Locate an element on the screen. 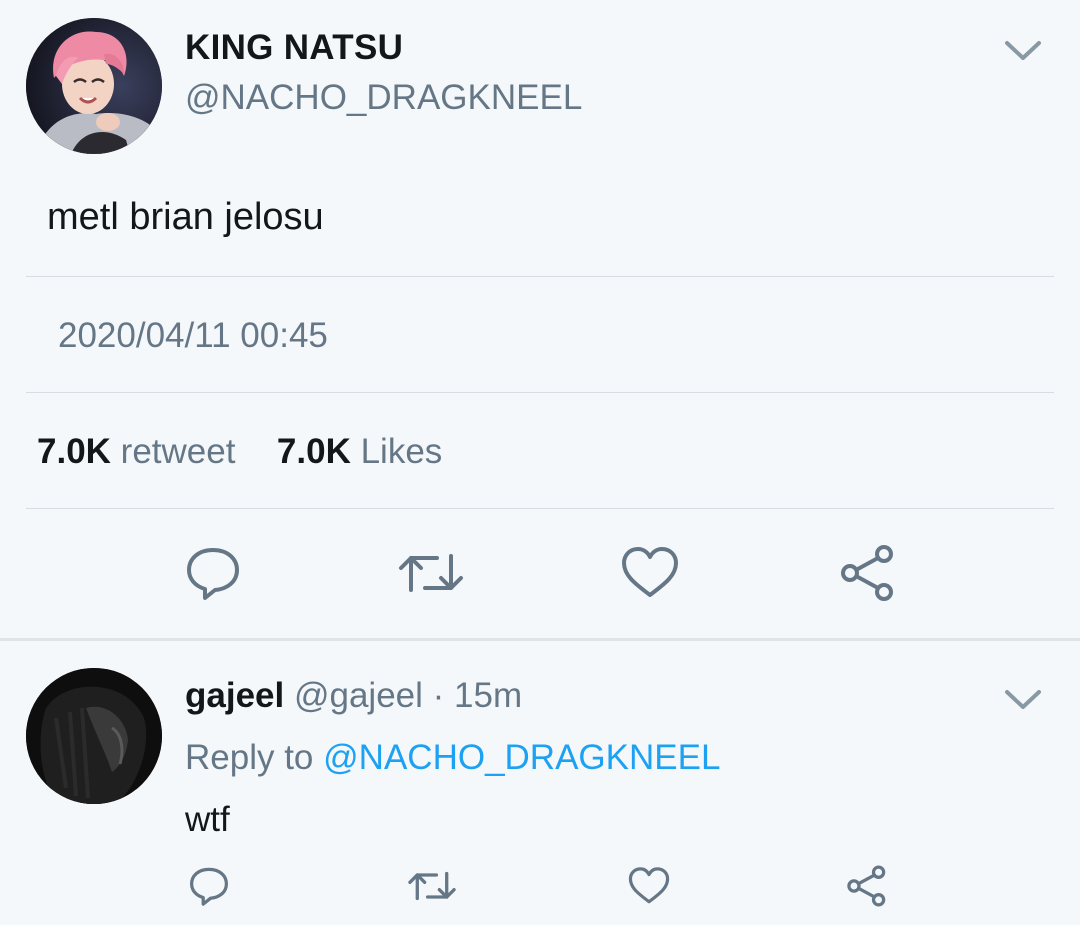 This screenshot has width=1080, height=925. reply-to-line: Reply to @NACHO_DRAGKNEEL is located at coordinates (452, 758).